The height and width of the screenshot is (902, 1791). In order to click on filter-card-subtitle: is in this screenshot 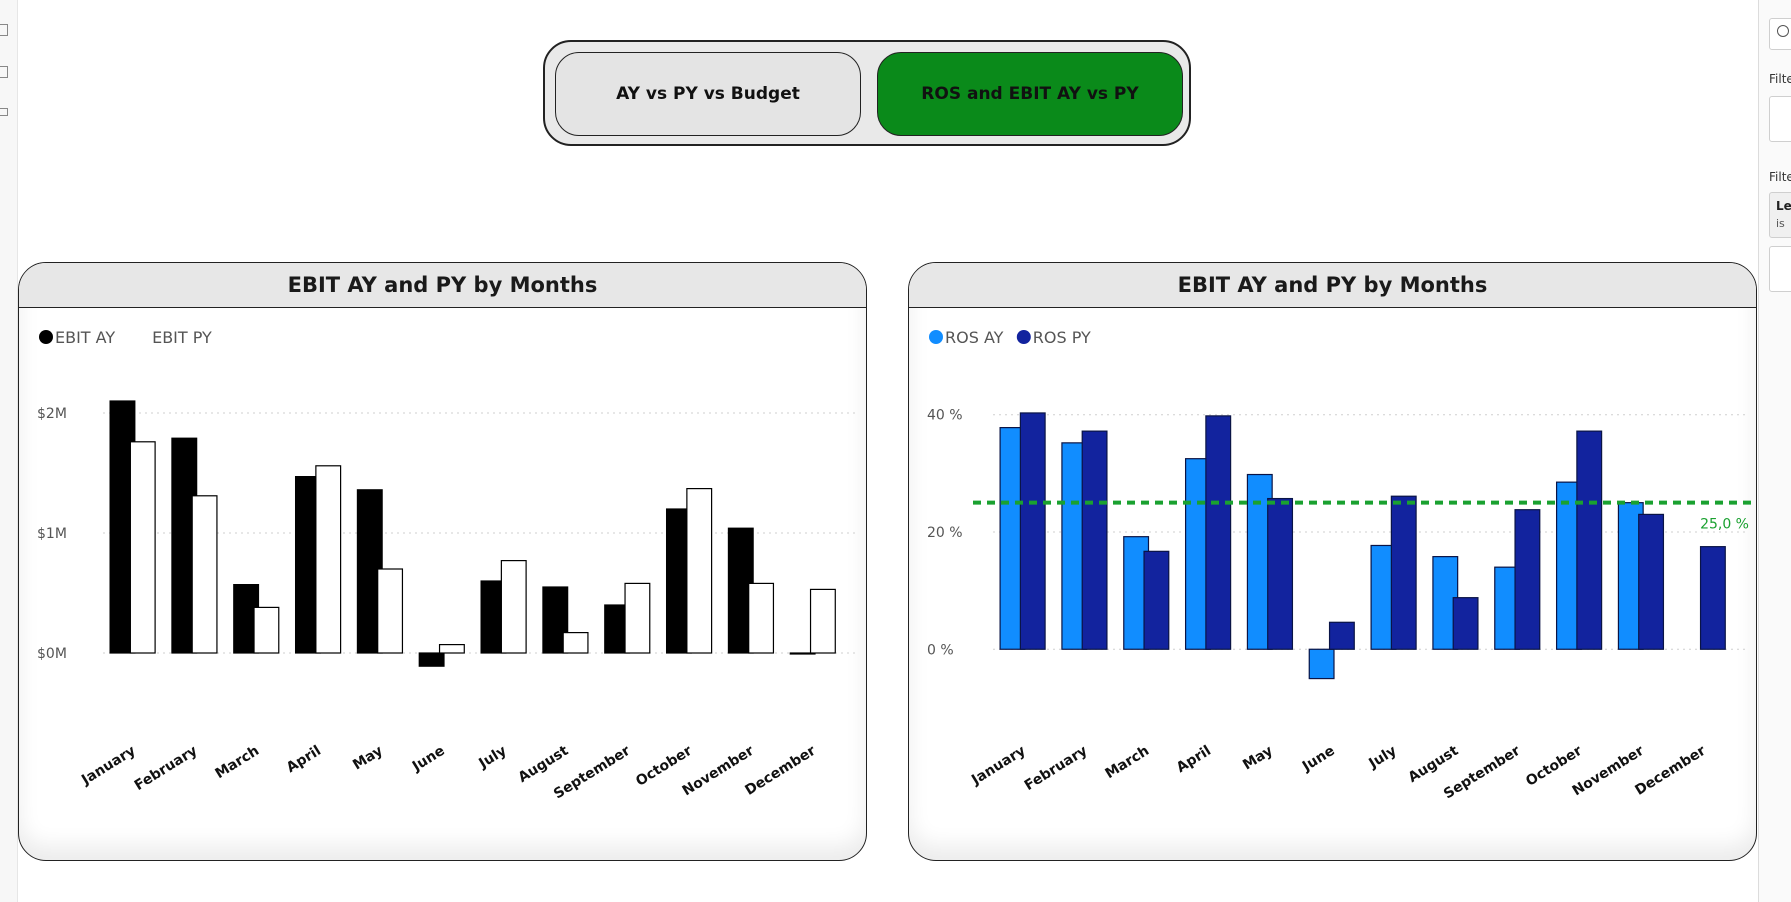, I will do `click(1780, 223)`.